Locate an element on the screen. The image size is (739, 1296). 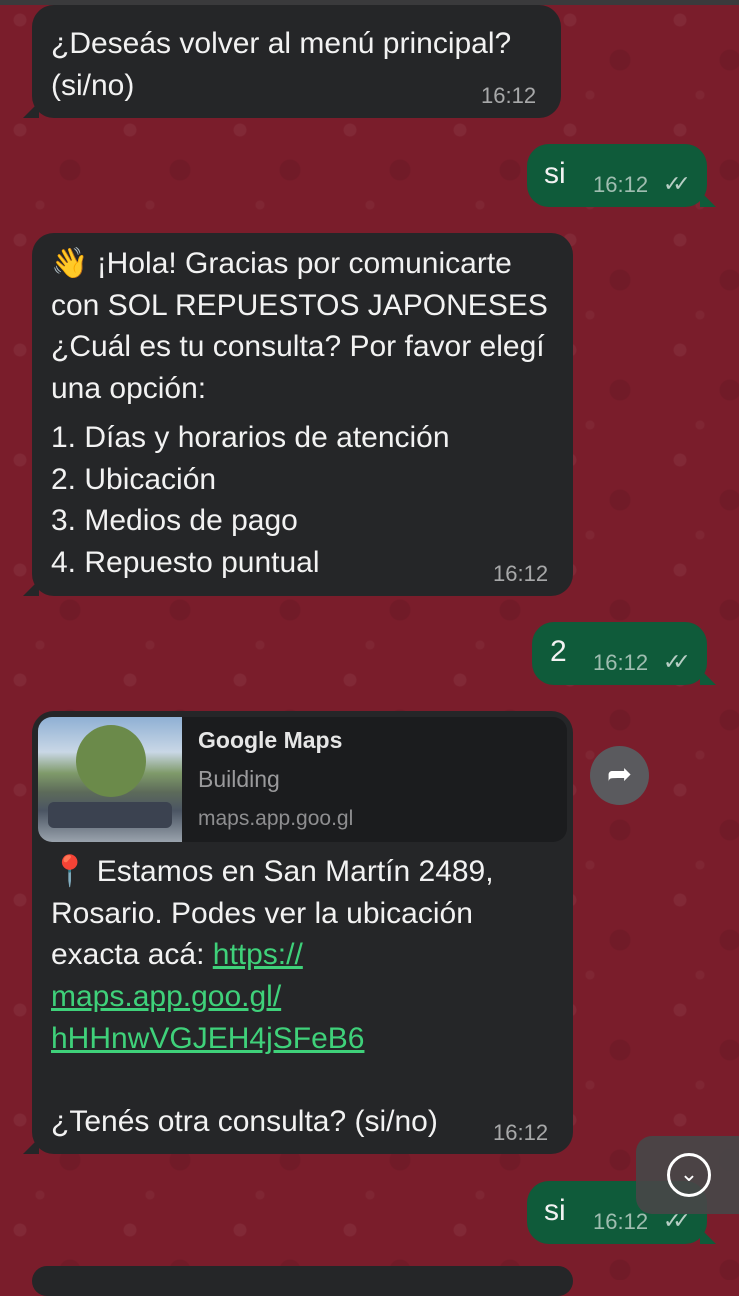
thumbnail-tree is located at coordinates (111, 761).